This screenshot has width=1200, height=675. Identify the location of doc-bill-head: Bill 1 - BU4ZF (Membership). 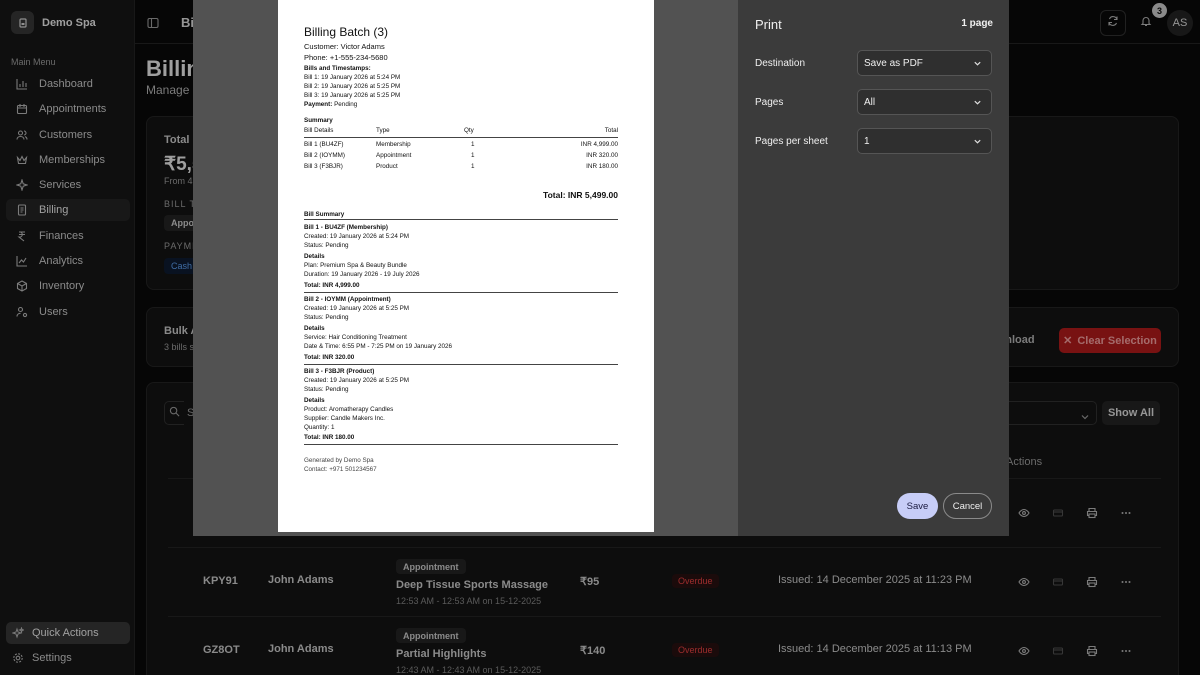
(346, 227).